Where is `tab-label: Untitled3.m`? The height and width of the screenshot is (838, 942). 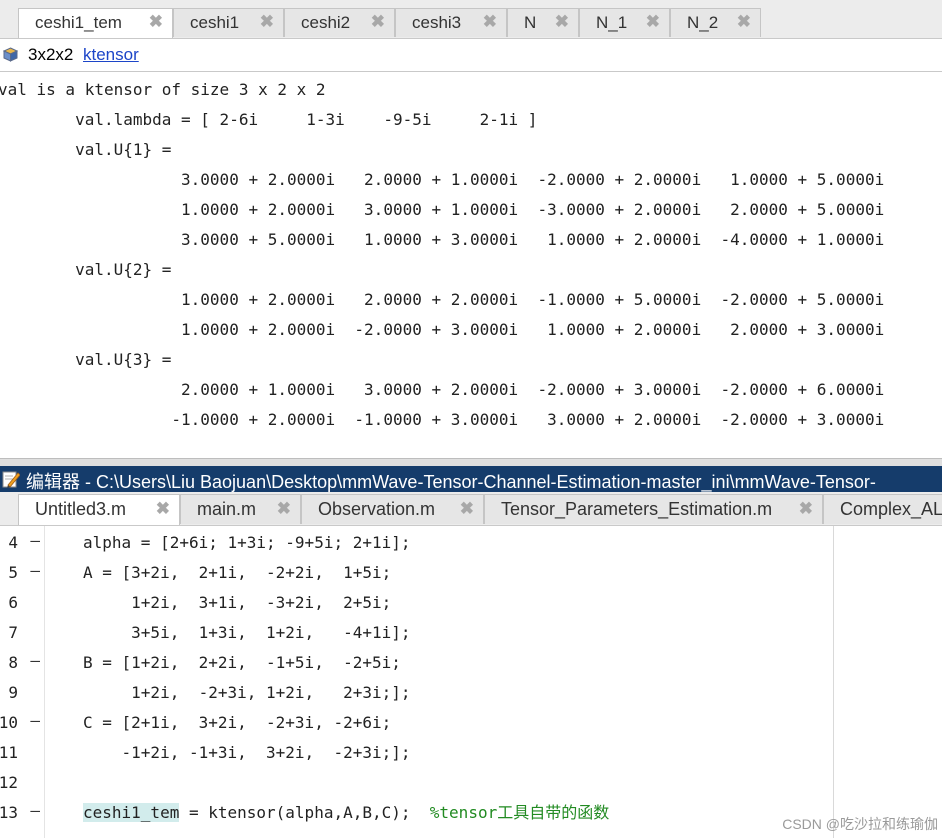
tab-label: Untitled3.m is located at coordinates (81, 509).